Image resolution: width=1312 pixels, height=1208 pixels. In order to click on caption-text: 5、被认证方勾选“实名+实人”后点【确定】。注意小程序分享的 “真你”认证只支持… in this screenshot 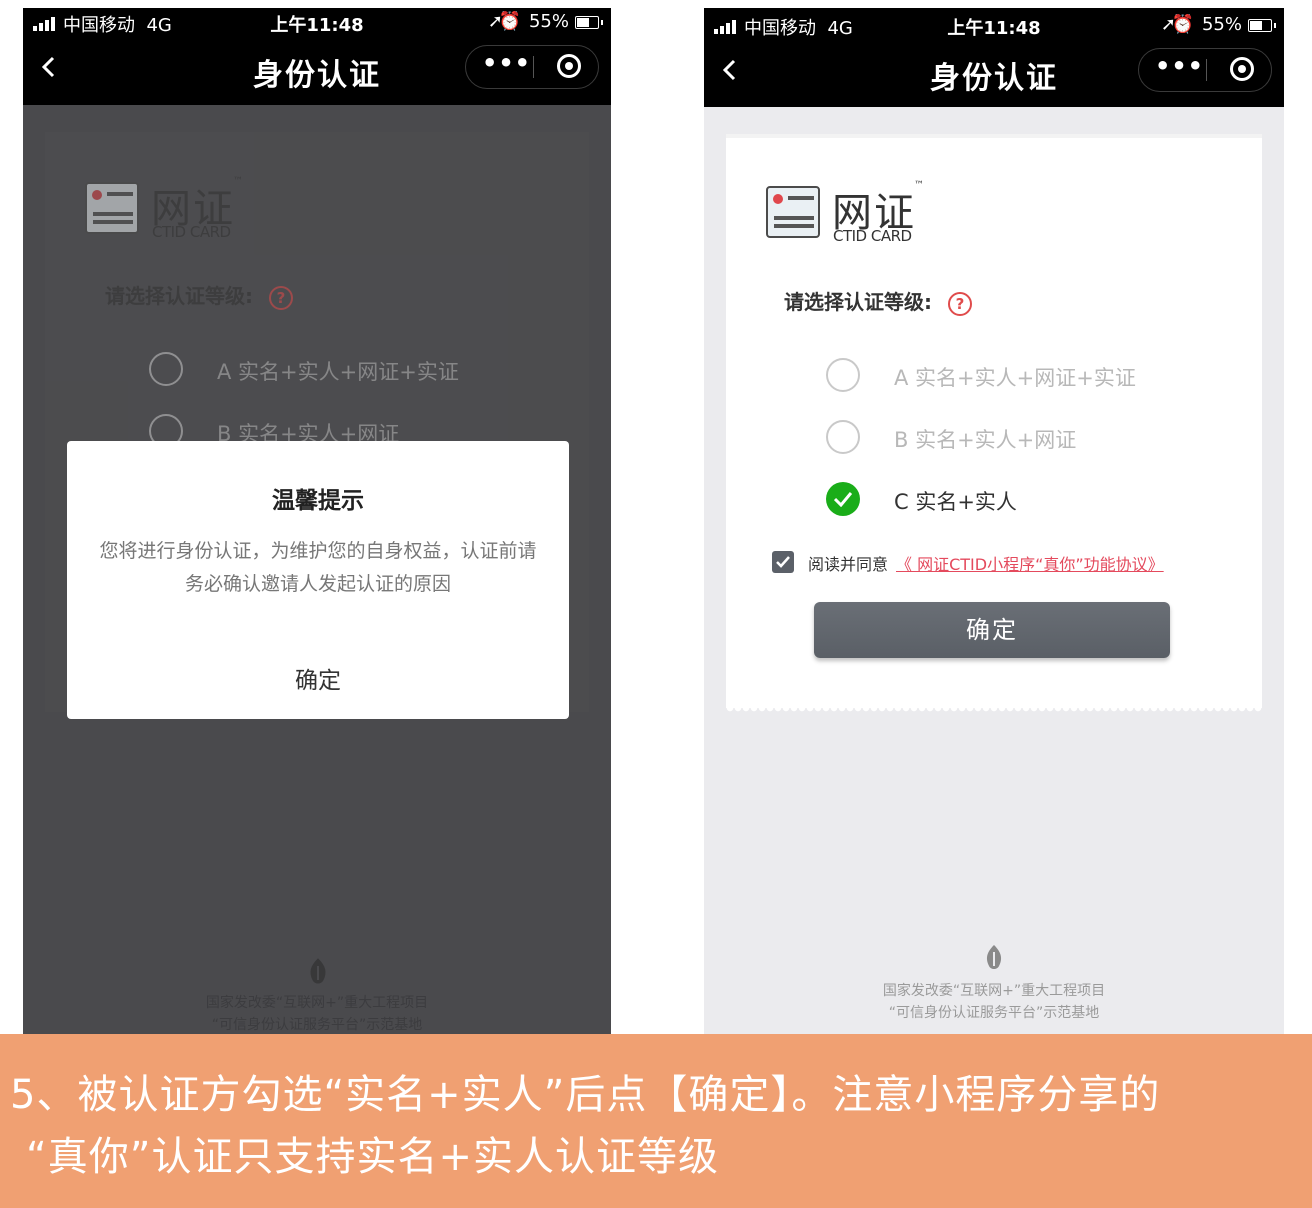, I will do `click(658, 1126)`.